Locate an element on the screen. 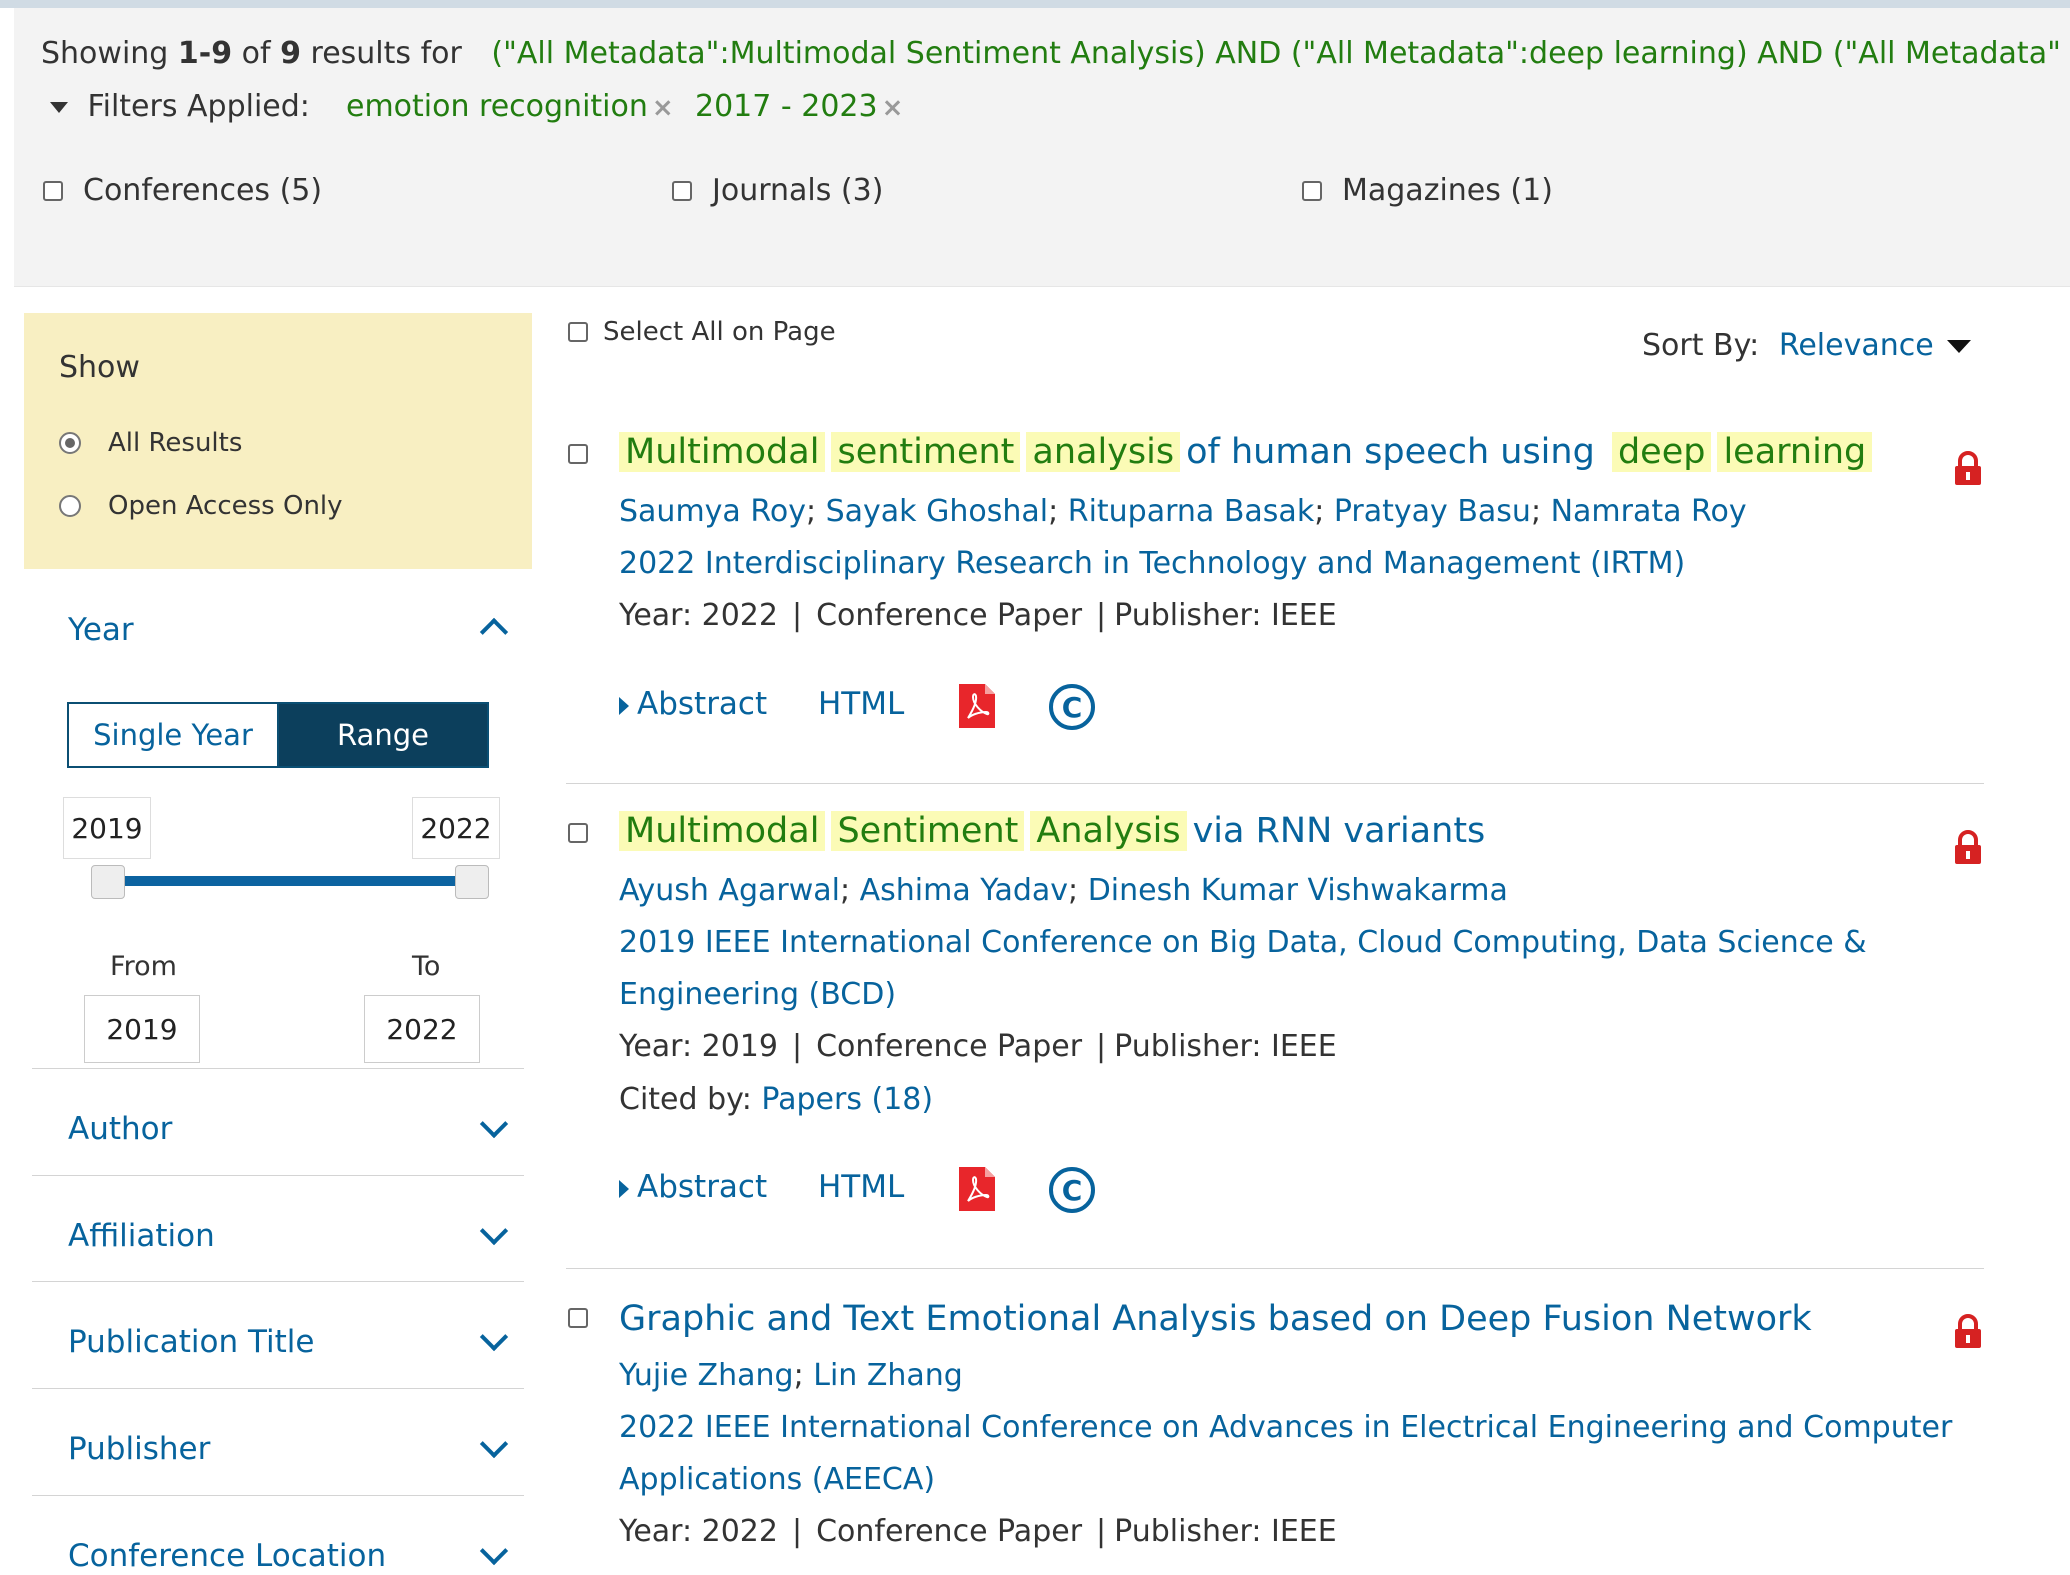 Image resolution: width=2070 pixels, height=1575 pixels. chevron-up-icon is located at coordinates (494, 632).